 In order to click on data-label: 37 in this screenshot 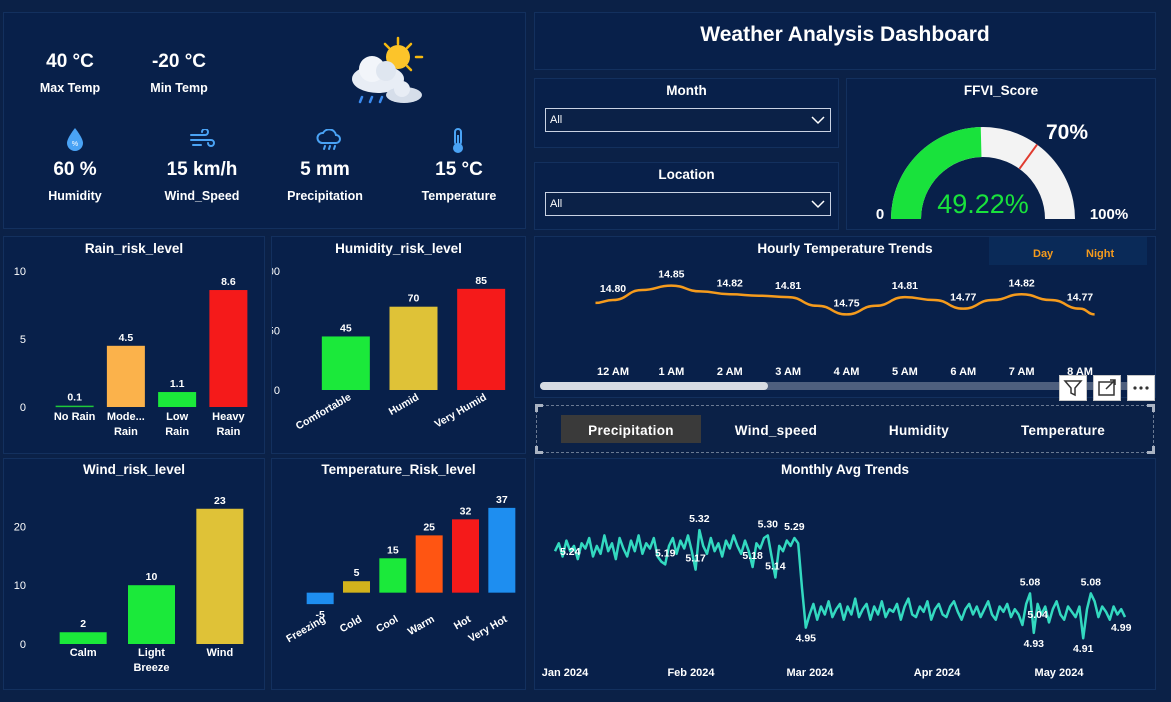, I will do `click(502, 500)`.